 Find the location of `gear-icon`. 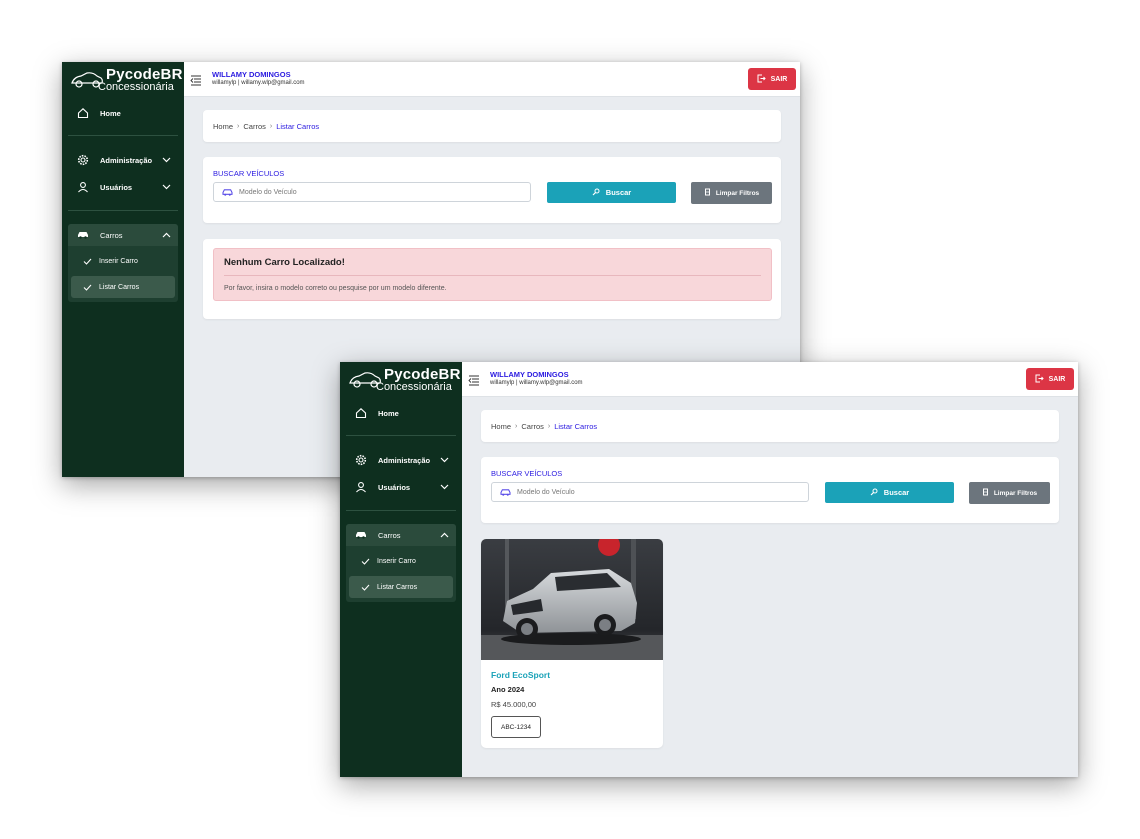

gear-icon is located at coordinates (361, 460).